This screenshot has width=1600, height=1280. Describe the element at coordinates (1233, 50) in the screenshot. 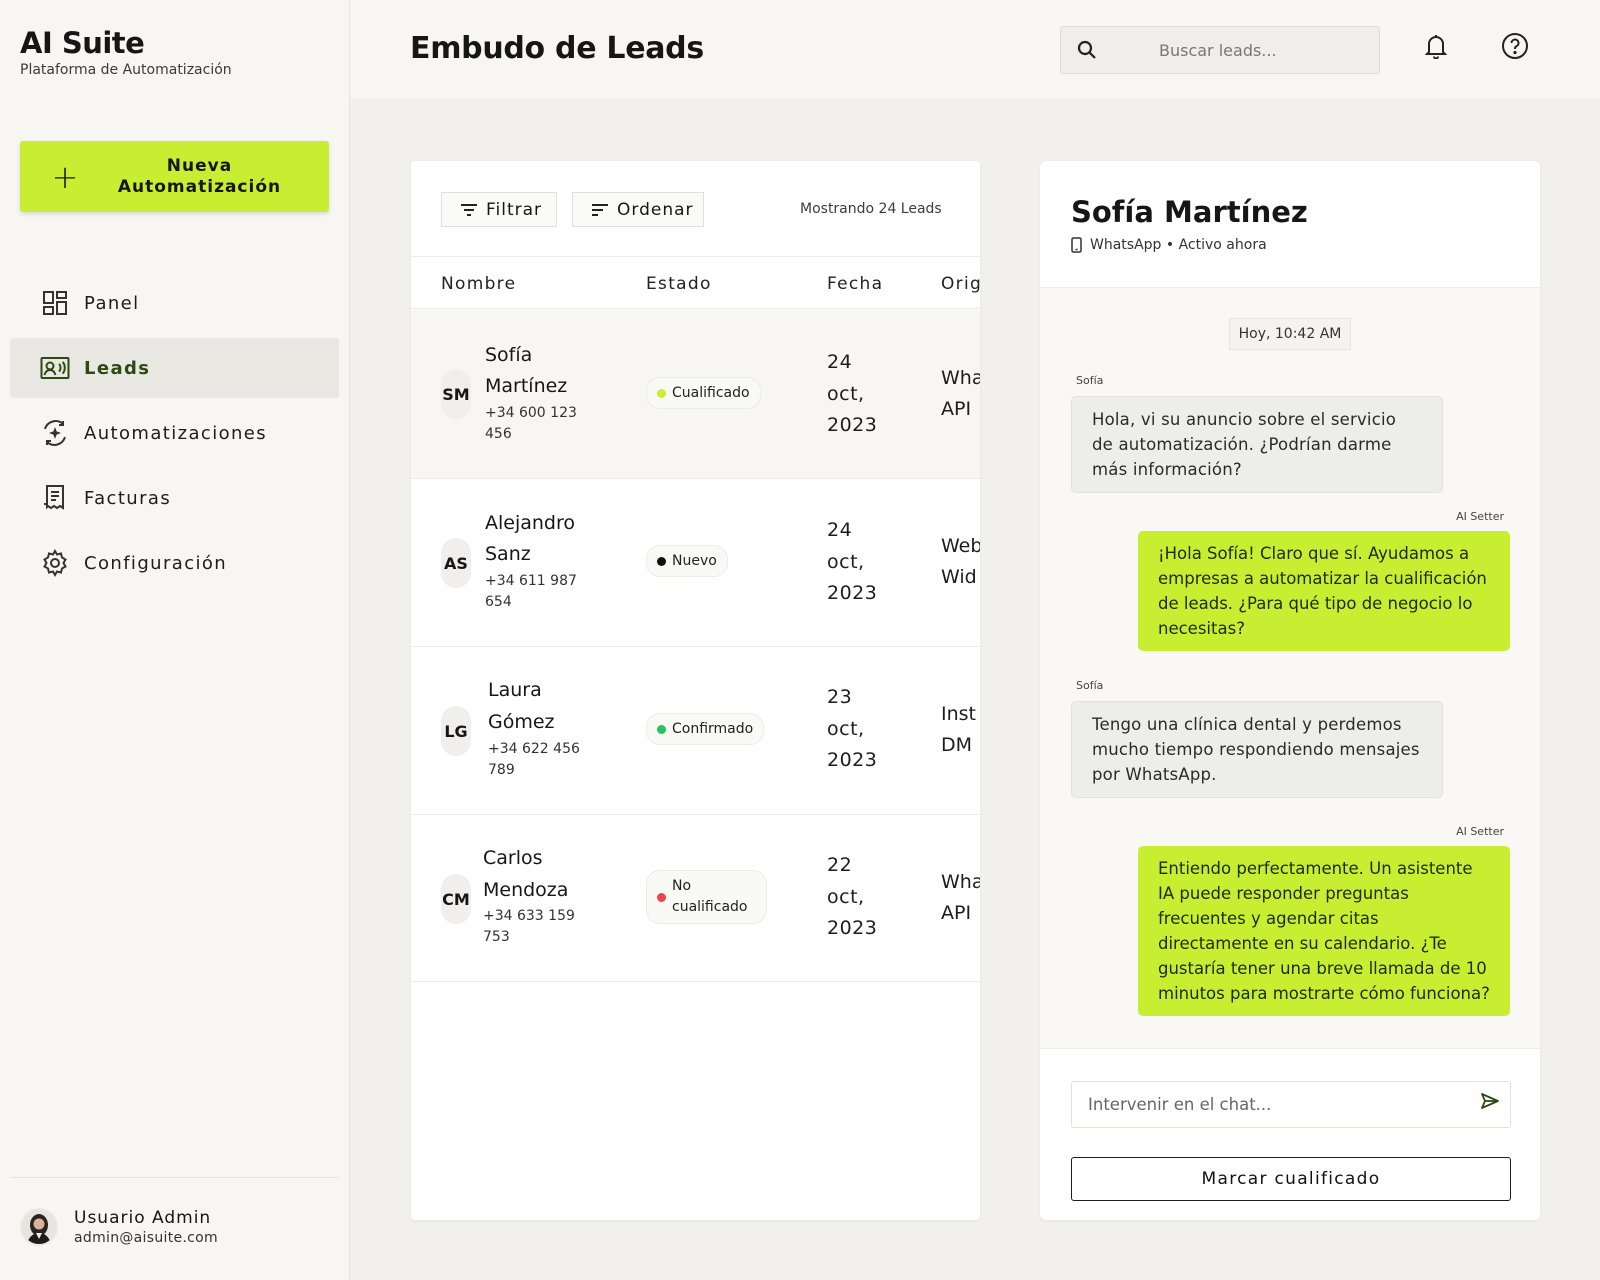

I see `search-input` at that location.